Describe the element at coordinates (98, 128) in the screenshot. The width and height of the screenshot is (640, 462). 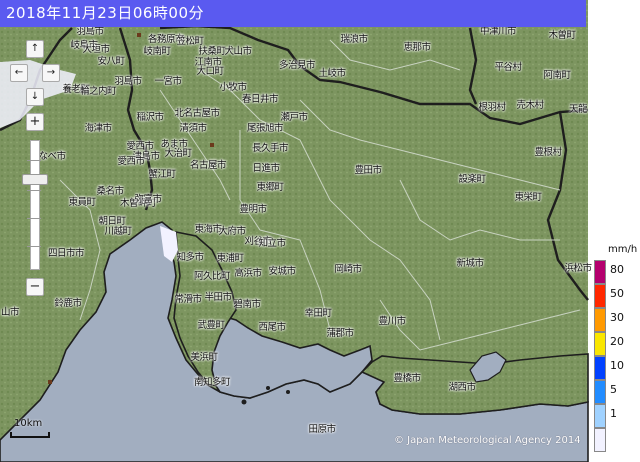
I see `place-label: 海津市` at that location.